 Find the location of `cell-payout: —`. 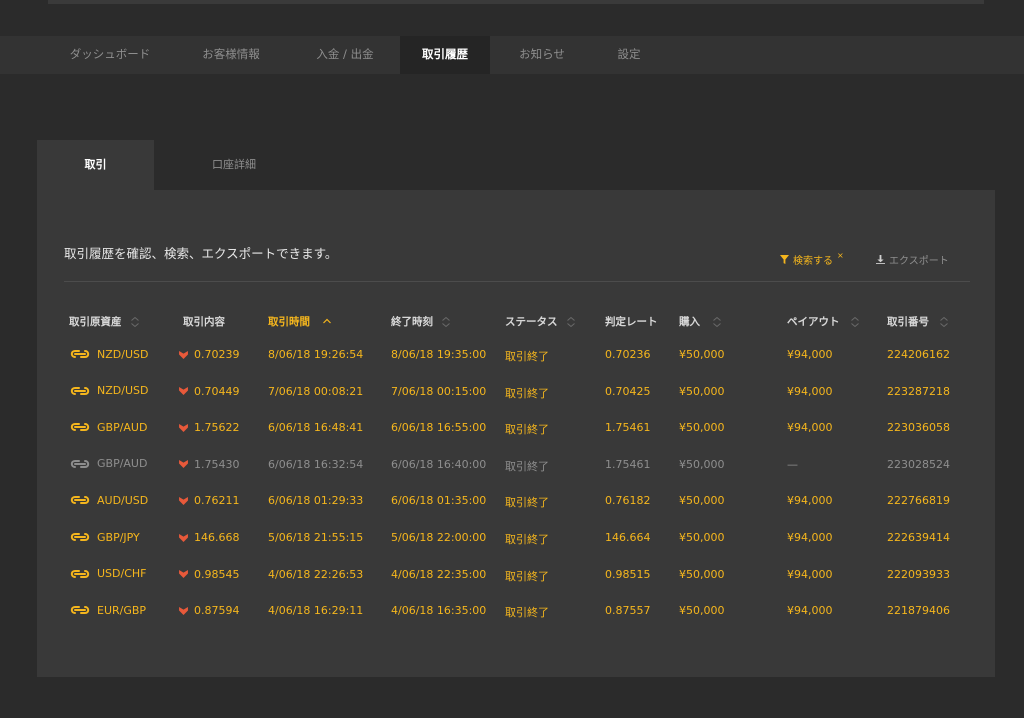

cell-payout: — is located at coordinates (792, 464).